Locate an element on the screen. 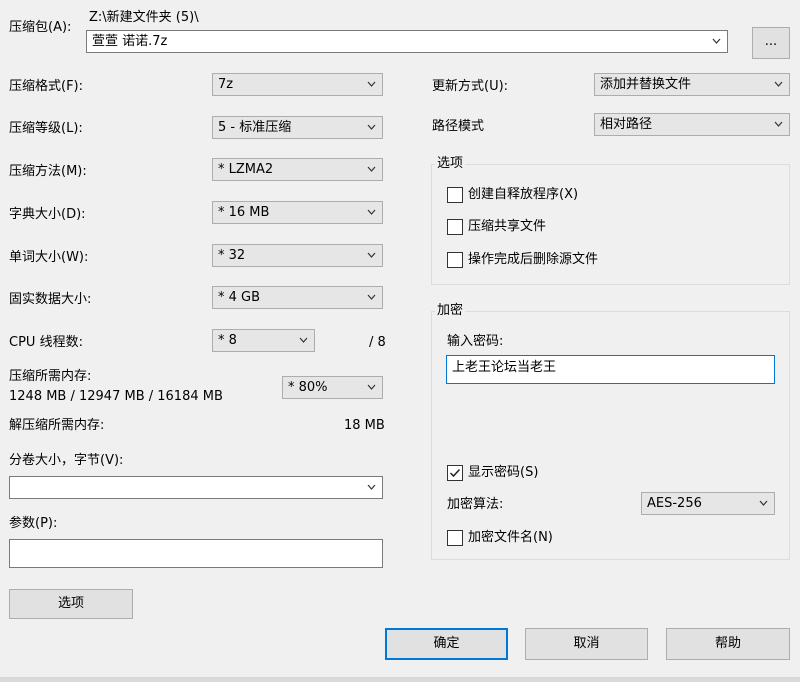  format-label: 压缩格式(F): is located at coordinates (46, 86).